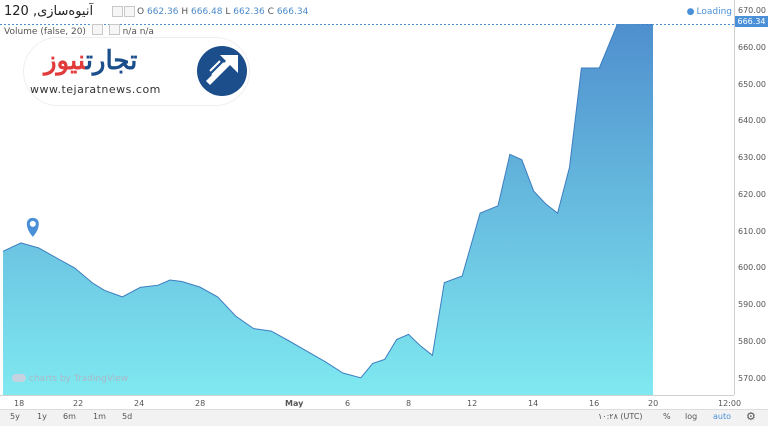  I want to click on y-tick-label: 590.00, so click(752, 304).